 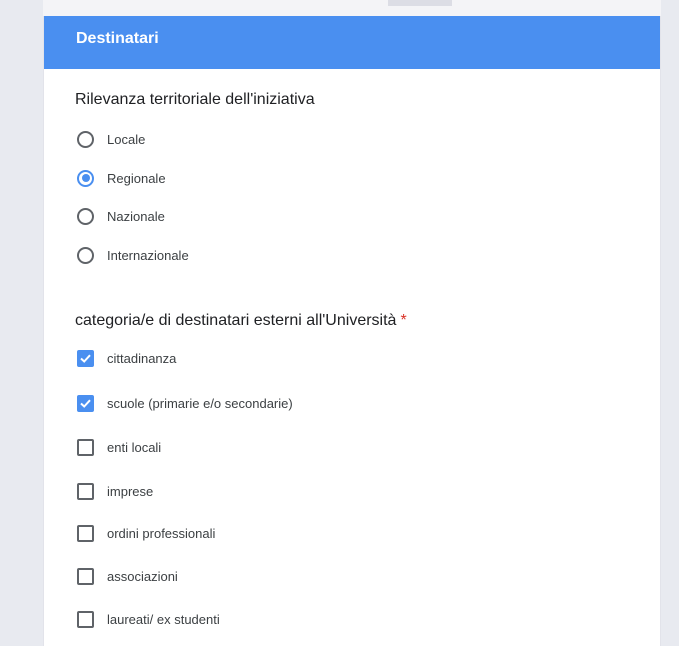 I want to click on option-label: associazioni, so click(x=142, y=576).